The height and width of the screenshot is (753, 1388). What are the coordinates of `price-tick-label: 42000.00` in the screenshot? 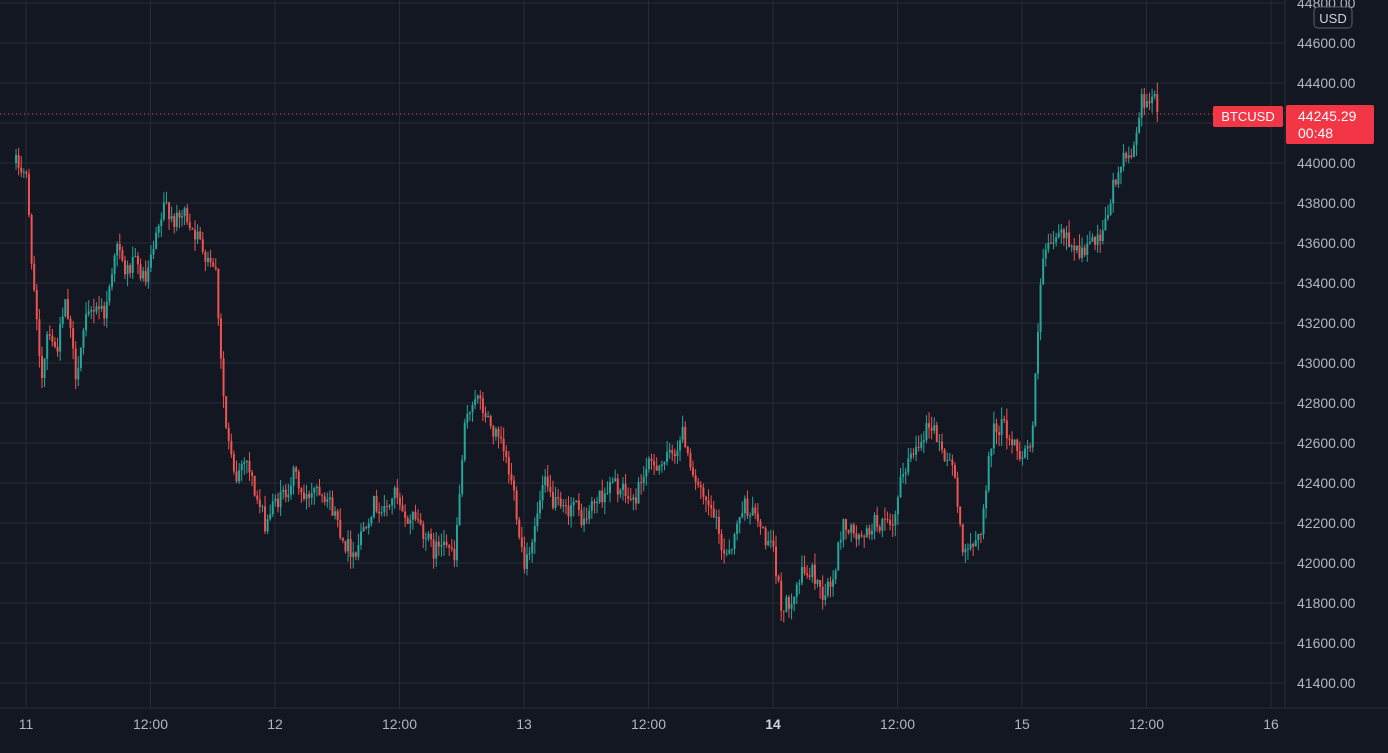 It's located at (1326, 563).